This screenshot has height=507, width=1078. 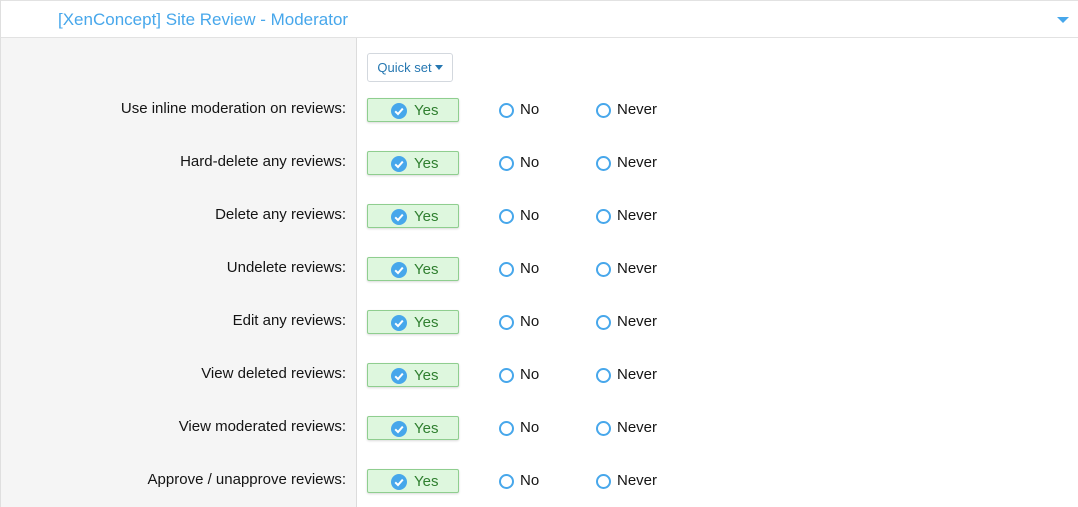 I want to click on permission-row: Delete any reviews: Yes No Never, so click(x=539, y=230).